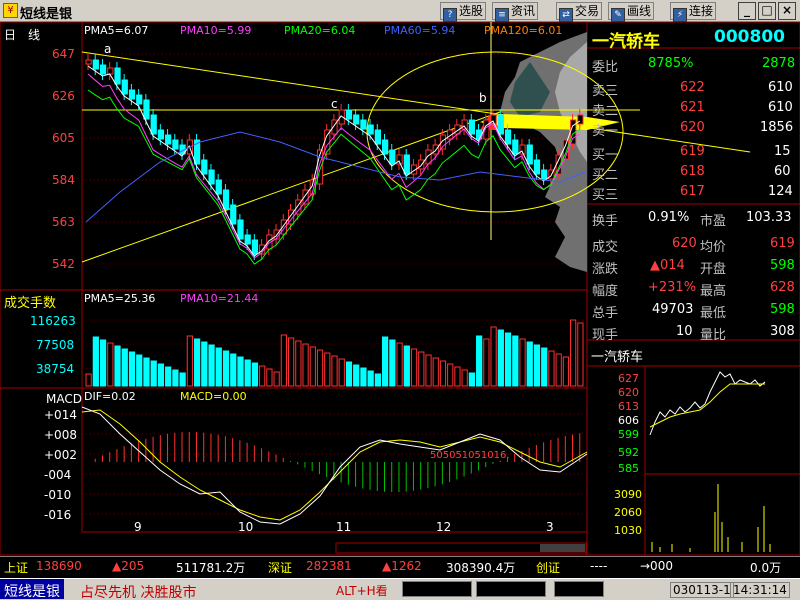 Image resolution: width=800 pixels, height=600 pixels. I want to click on ask-row: 卖二 621 610, so click(692, 109).